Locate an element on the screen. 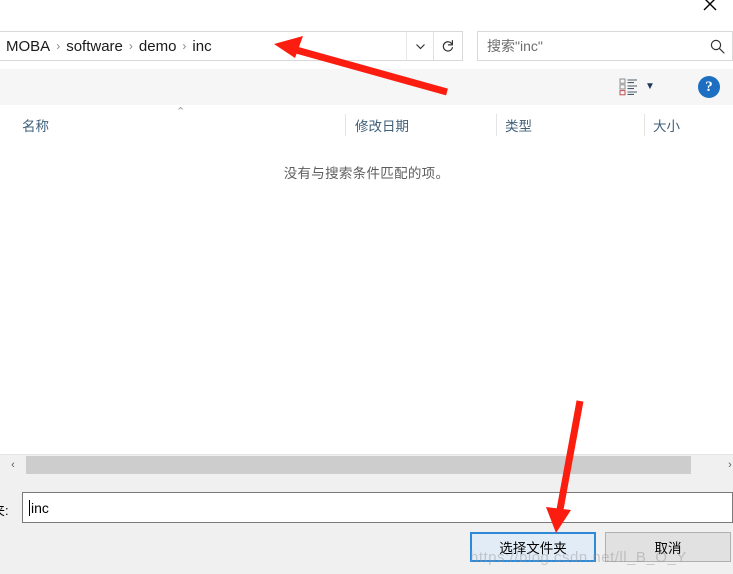  search-input: 搜索"inc" is located at coordinates (590, 46).